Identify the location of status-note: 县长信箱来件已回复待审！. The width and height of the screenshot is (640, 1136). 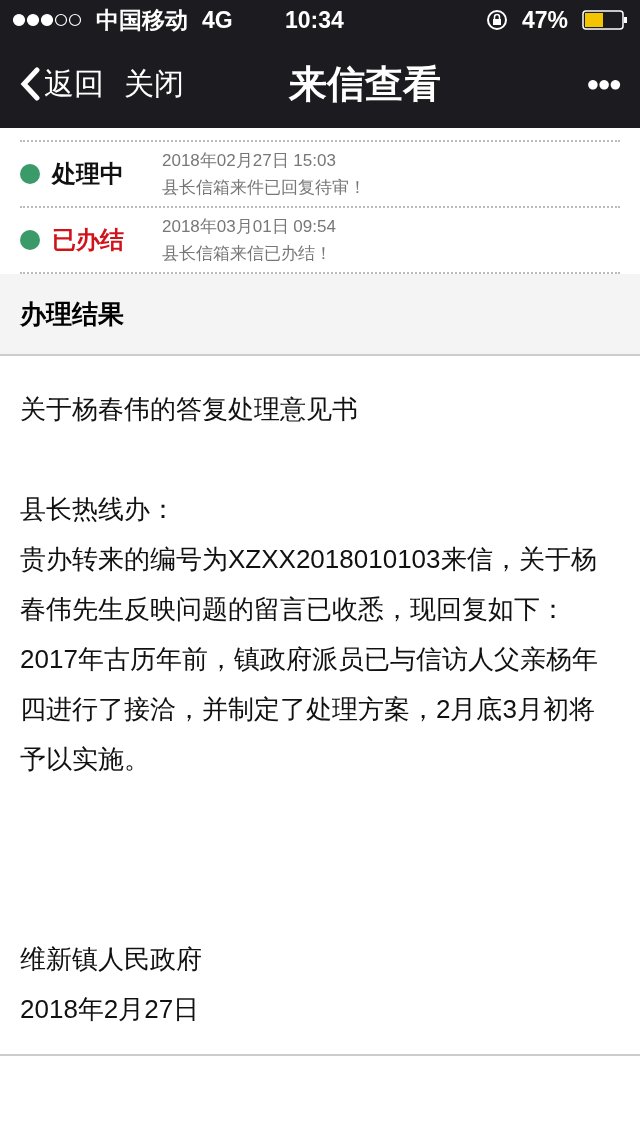
(264, 188).